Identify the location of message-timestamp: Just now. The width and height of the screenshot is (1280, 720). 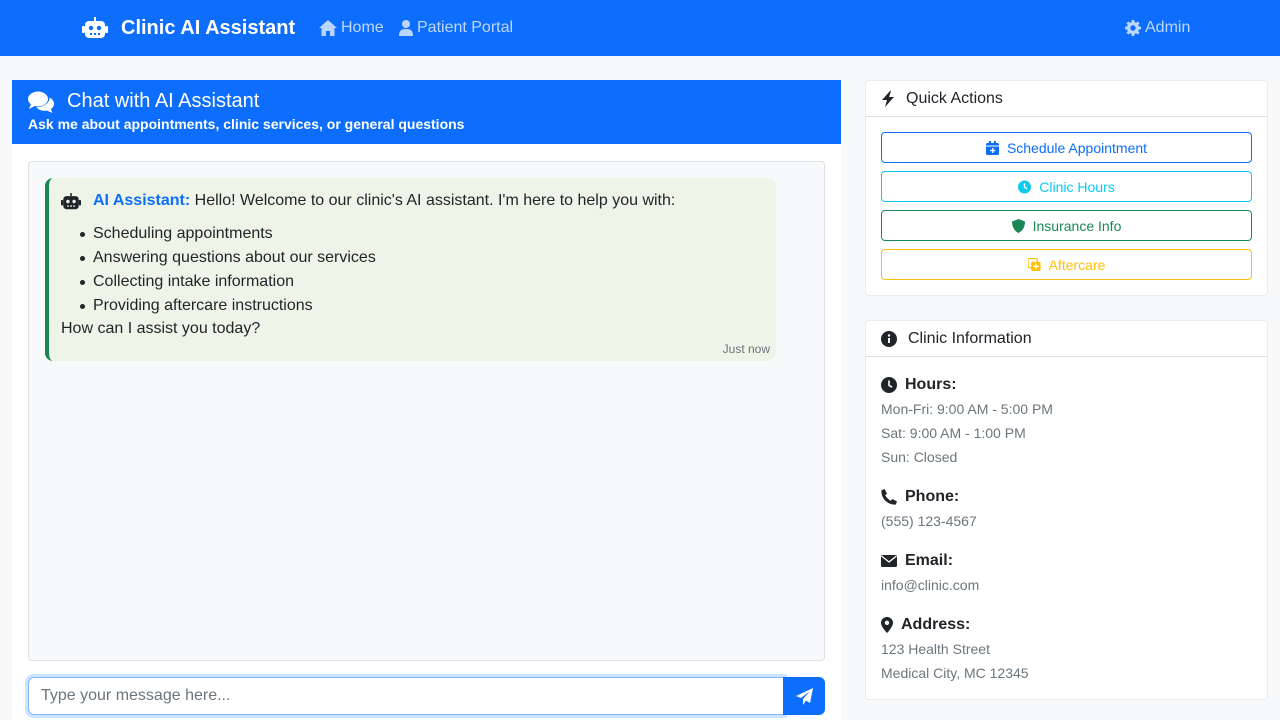
(746, 349).